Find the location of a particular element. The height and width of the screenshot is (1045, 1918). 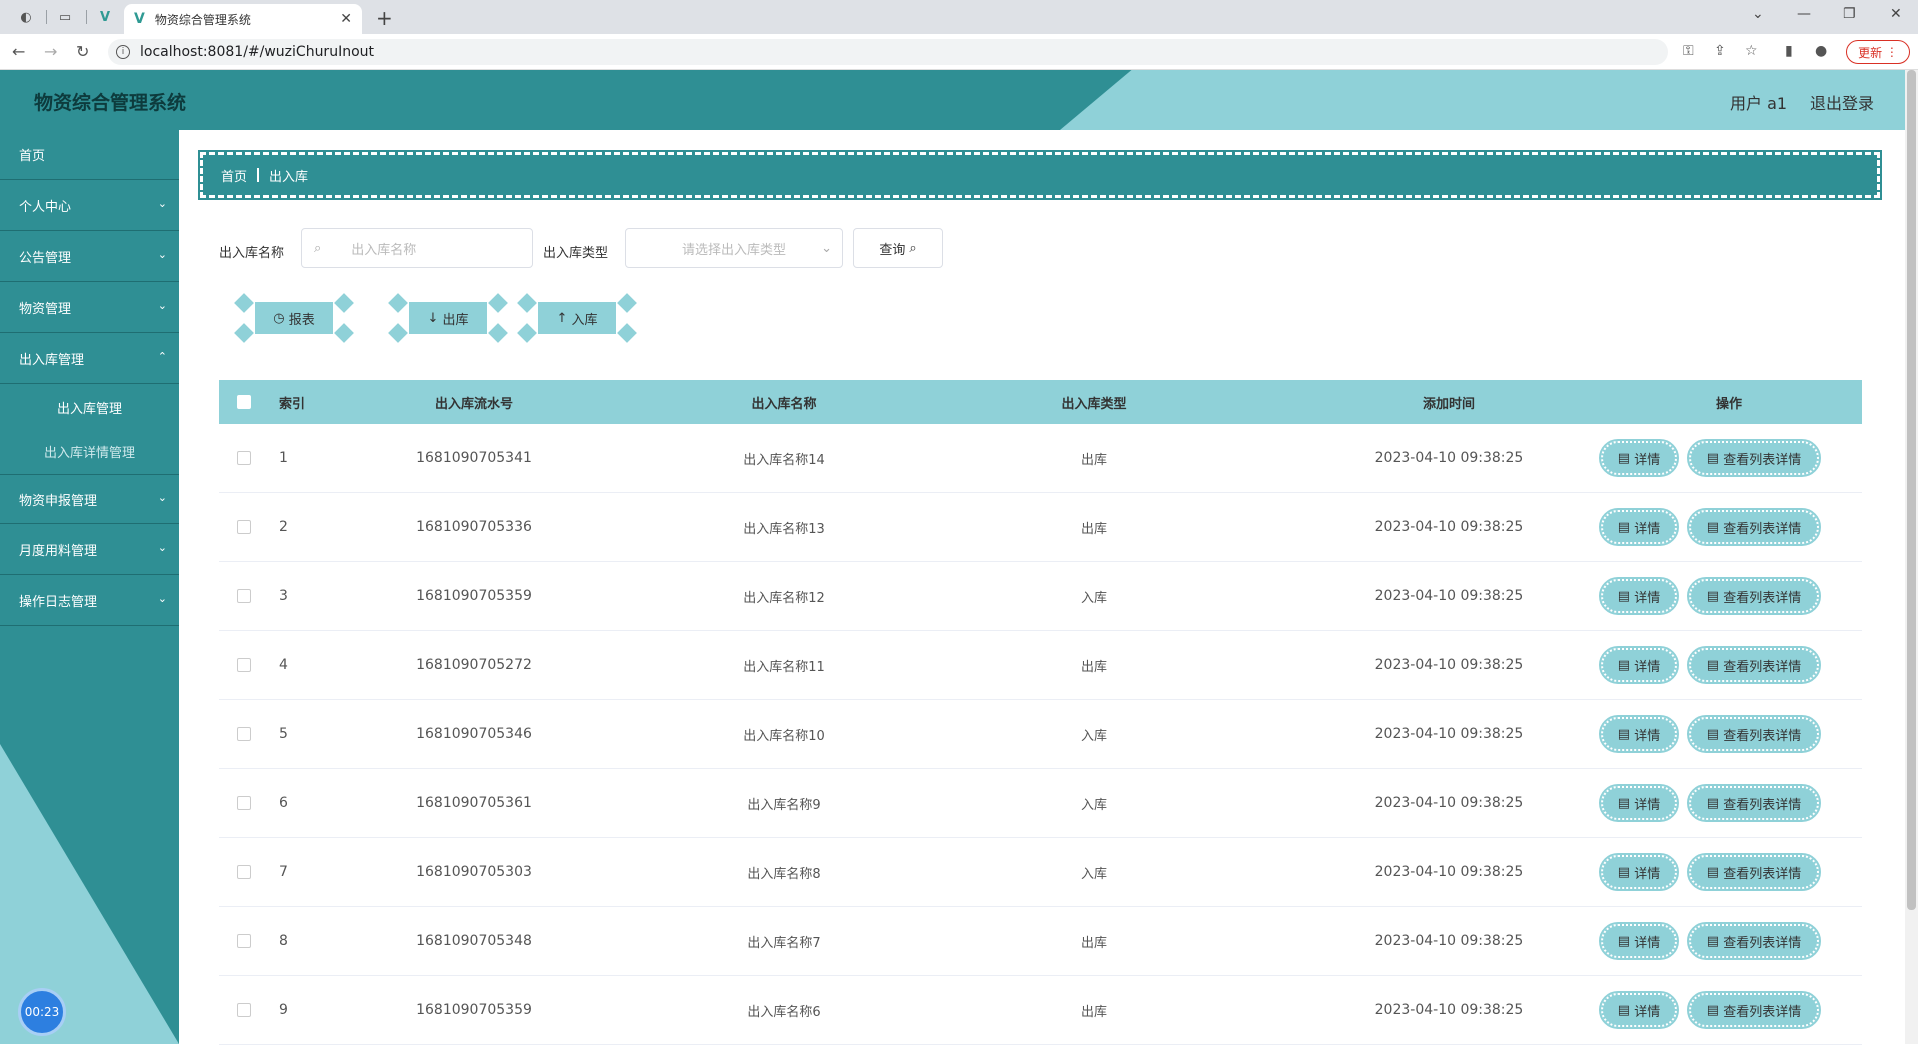

cell-name: 出入库名称12 is located at coordinates (784, 598).